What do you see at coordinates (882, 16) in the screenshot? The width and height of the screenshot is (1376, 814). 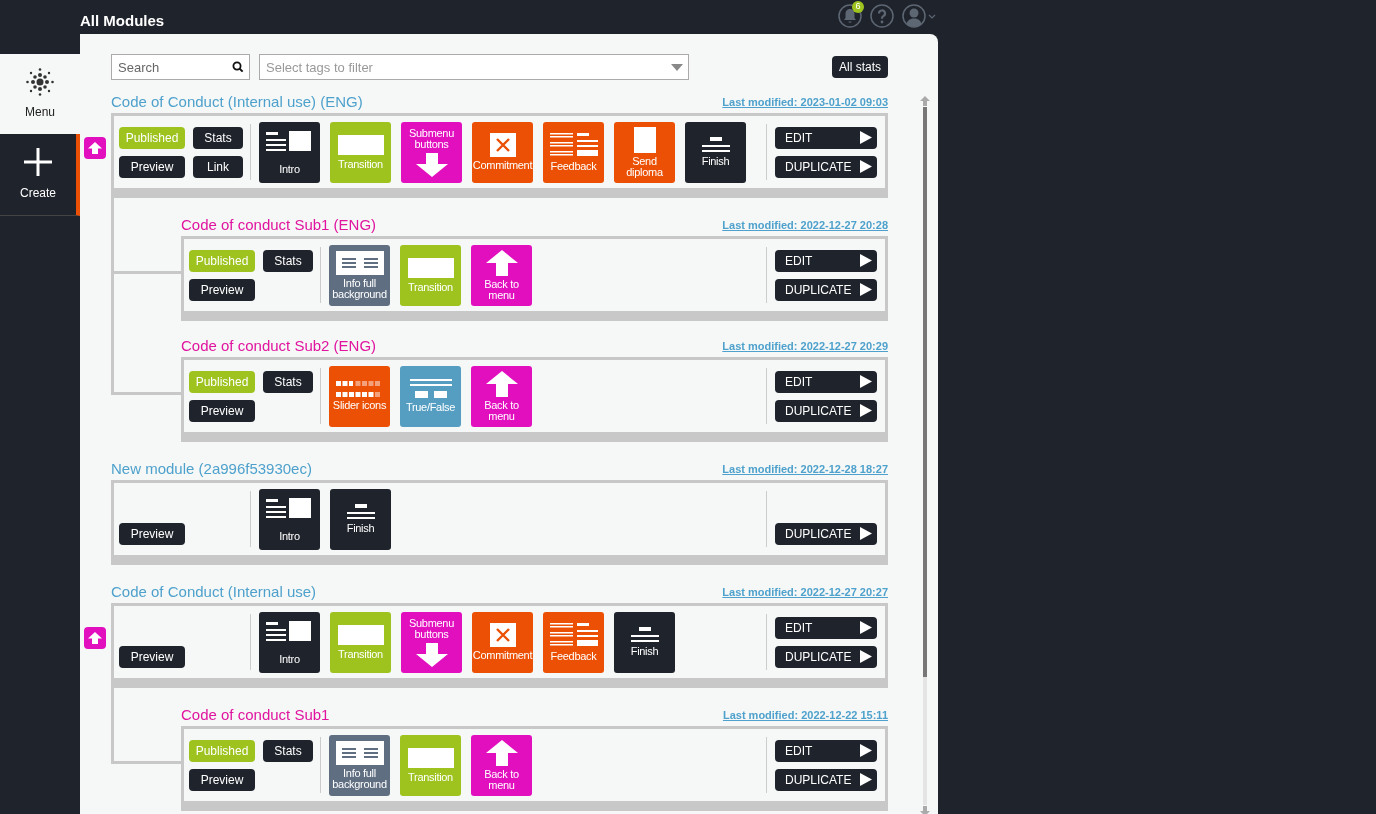 I see `help-icon` at bounding box center [882, 16].